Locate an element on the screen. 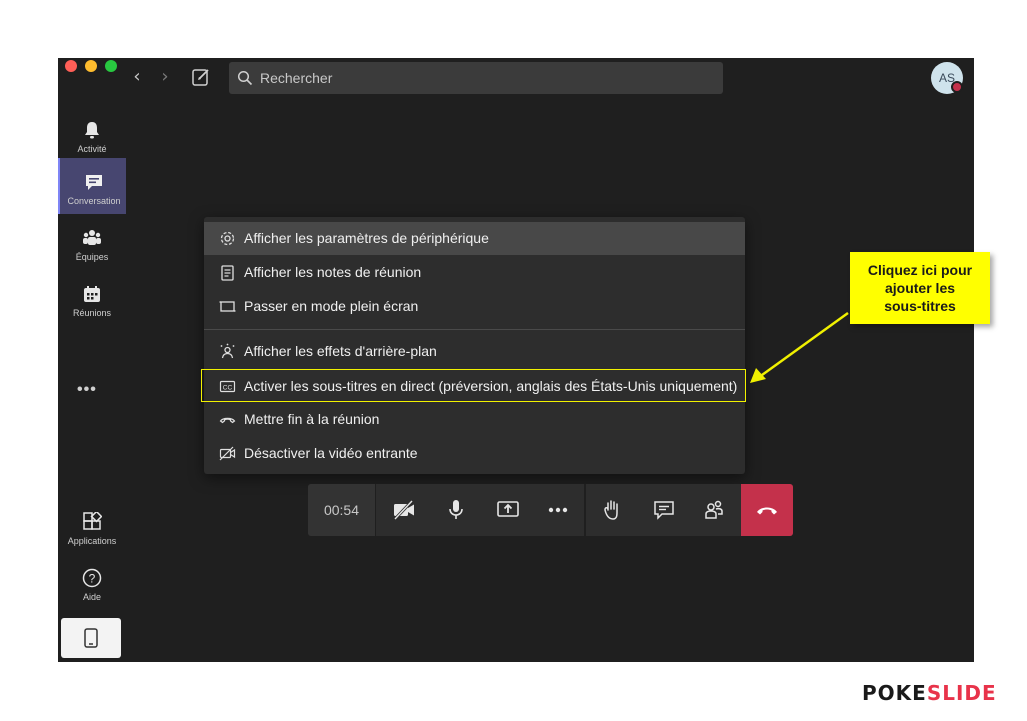 This screenshot has height=721, width=1027. bell-icon is located at coordinates (92, 130).